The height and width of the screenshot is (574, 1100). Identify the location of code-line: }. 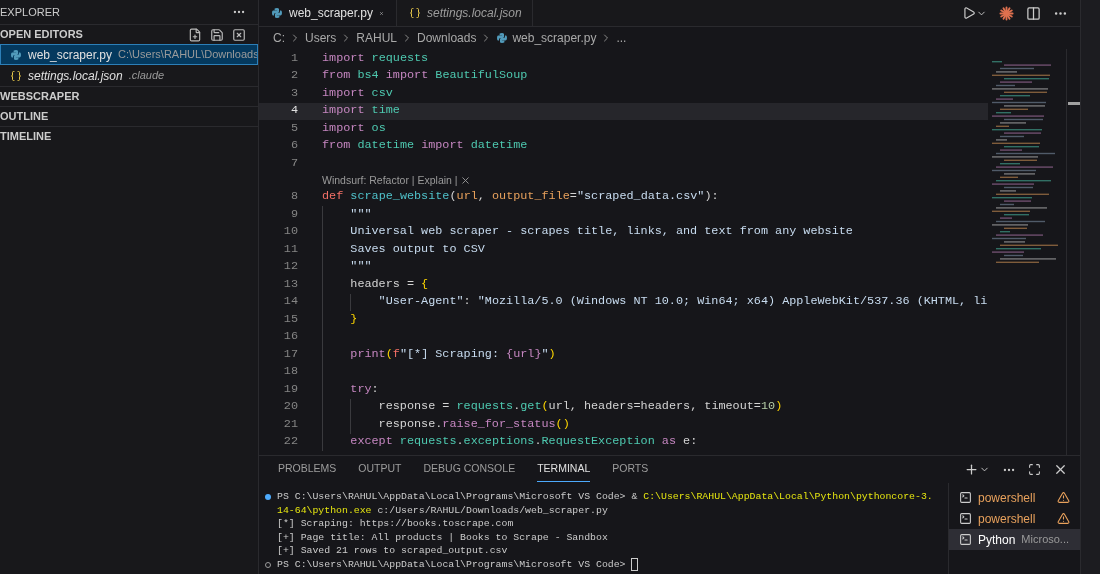
(354, 319).